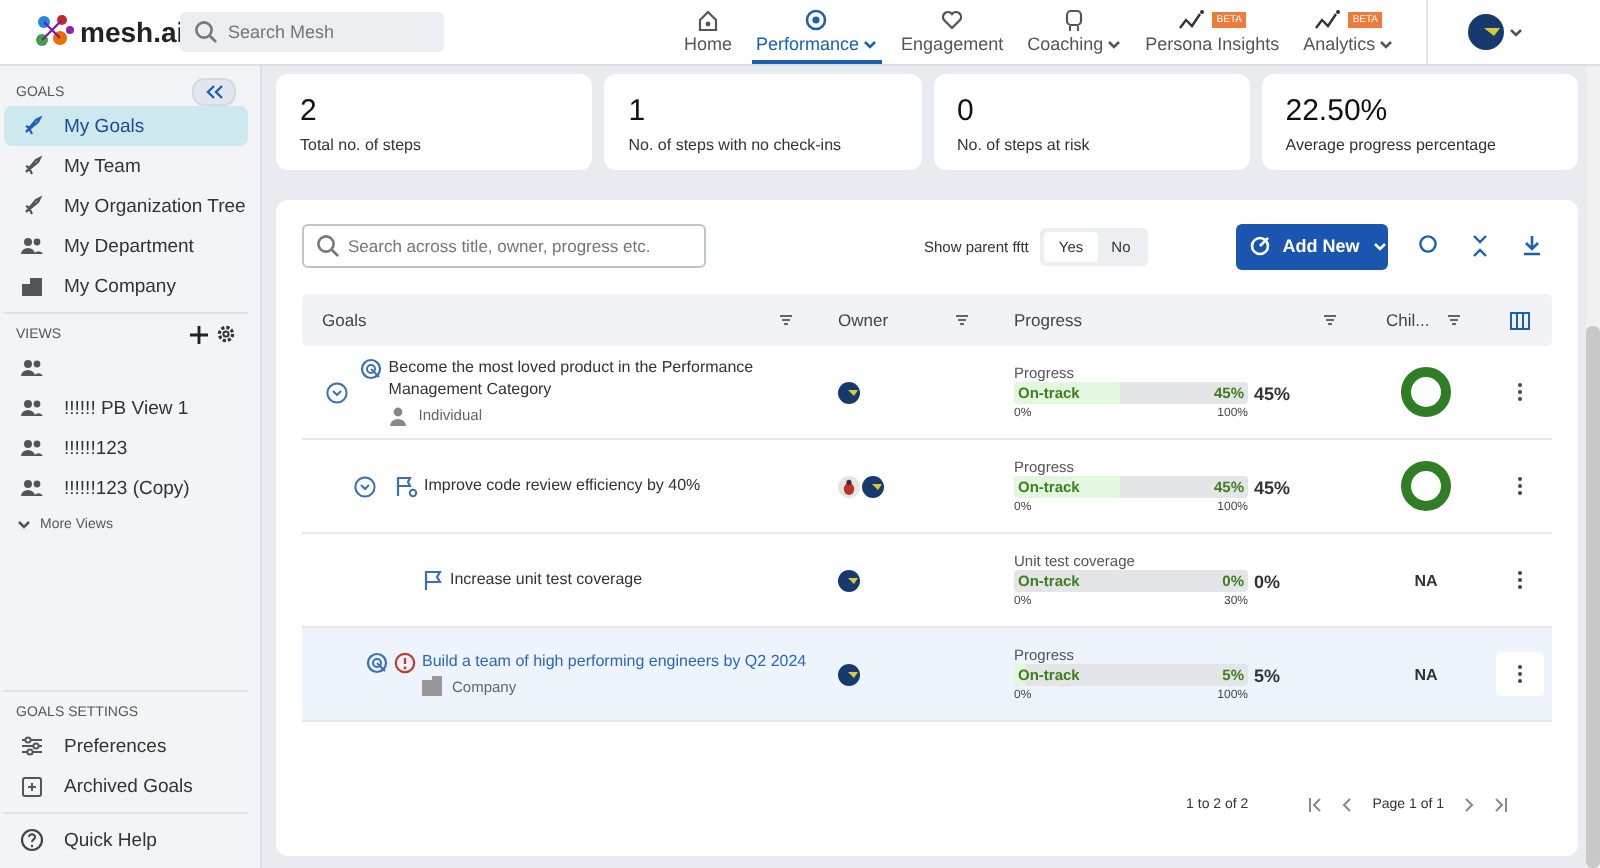 The height and width of the screenshot is (868, 1600). Describe the element at coordinates (1337, 111) in the screenshot. I see `stat-value: 22.50%` at that location.